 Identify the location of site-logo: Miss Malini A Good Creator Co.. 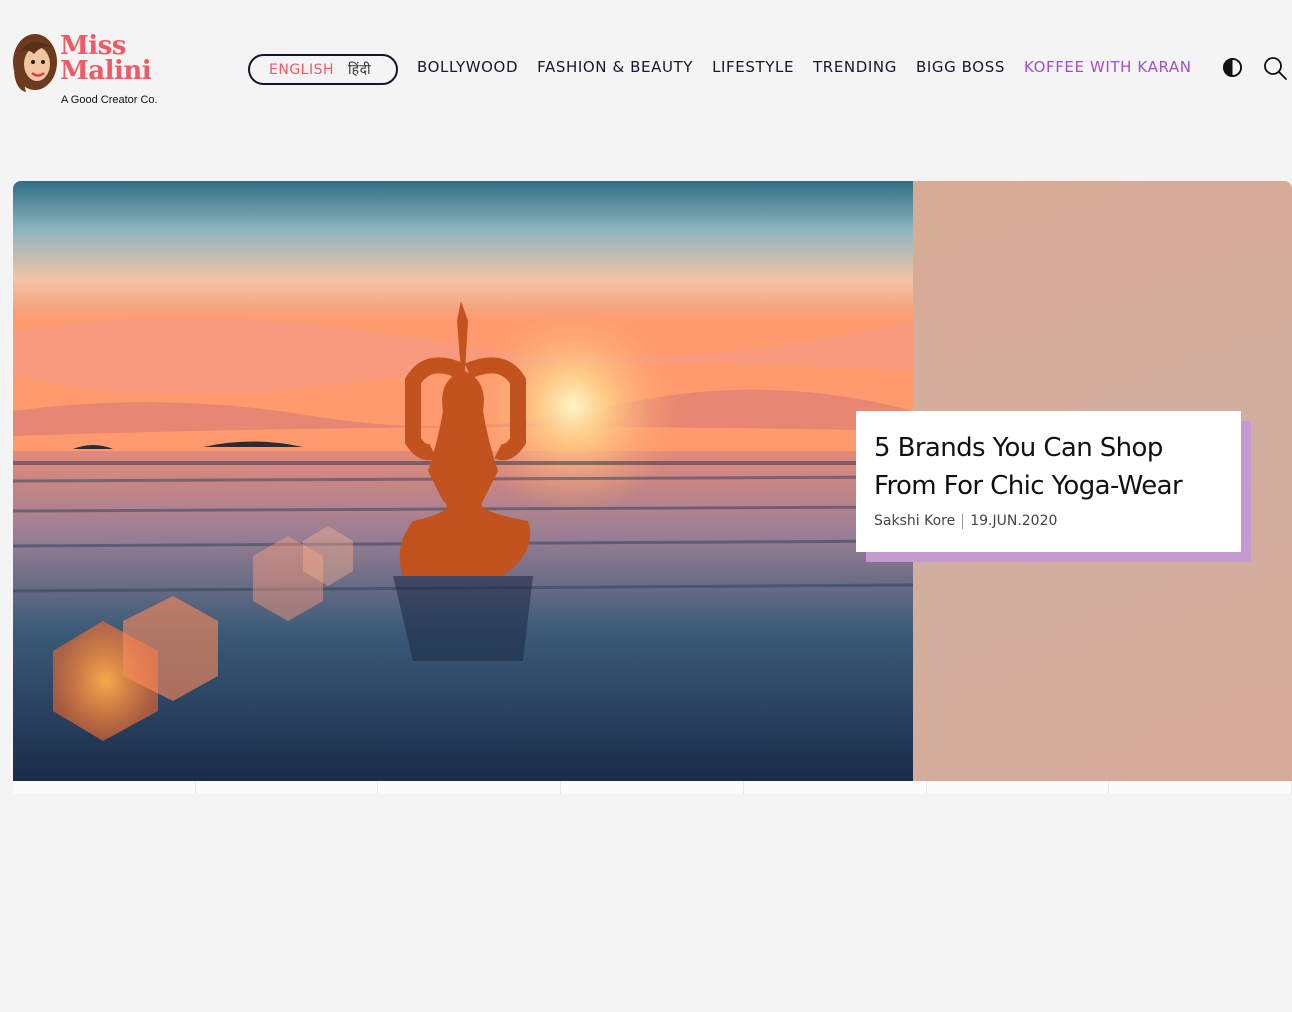
(92, 71).